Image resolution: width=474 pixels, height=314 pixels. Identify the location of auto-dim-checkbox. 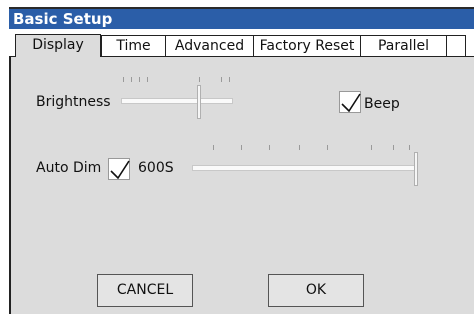
(119, 169).